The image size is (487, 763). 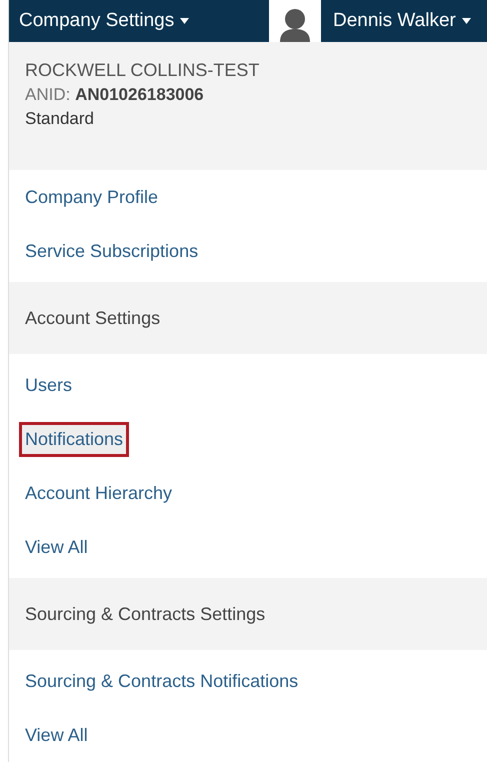 I want to click on menu-link: Sourcing & Contracts Notifications, so click(x=161, y=681).